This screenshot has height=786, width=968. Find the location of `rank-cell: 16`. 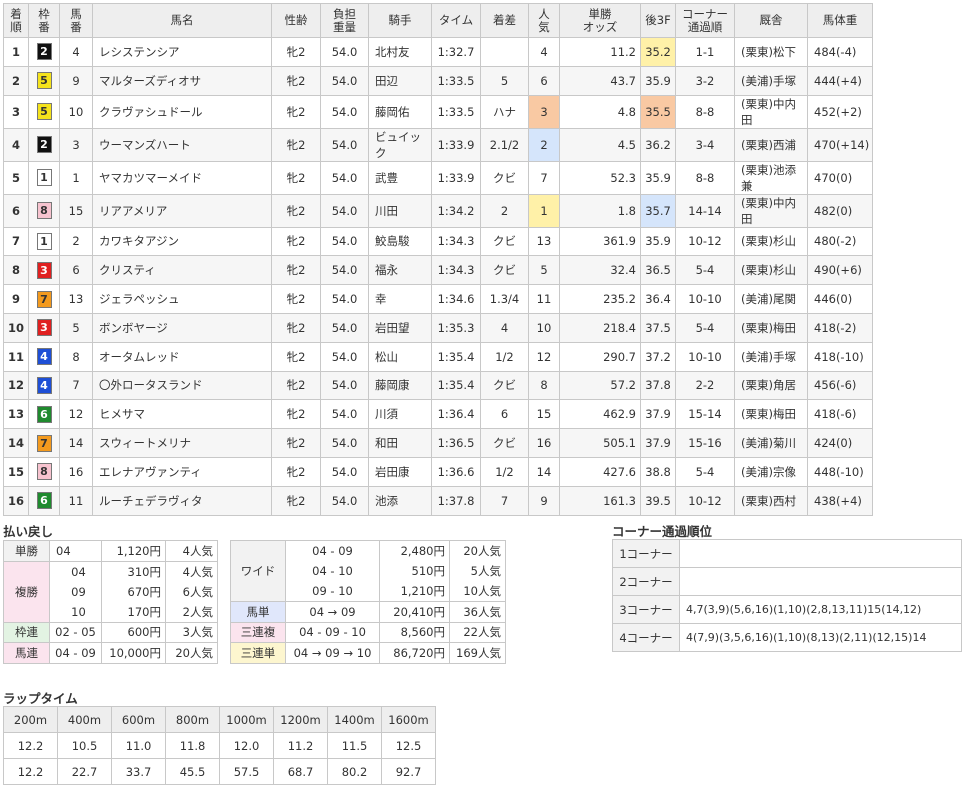

rank-cell: 16 is located at coordinates (16, 500).